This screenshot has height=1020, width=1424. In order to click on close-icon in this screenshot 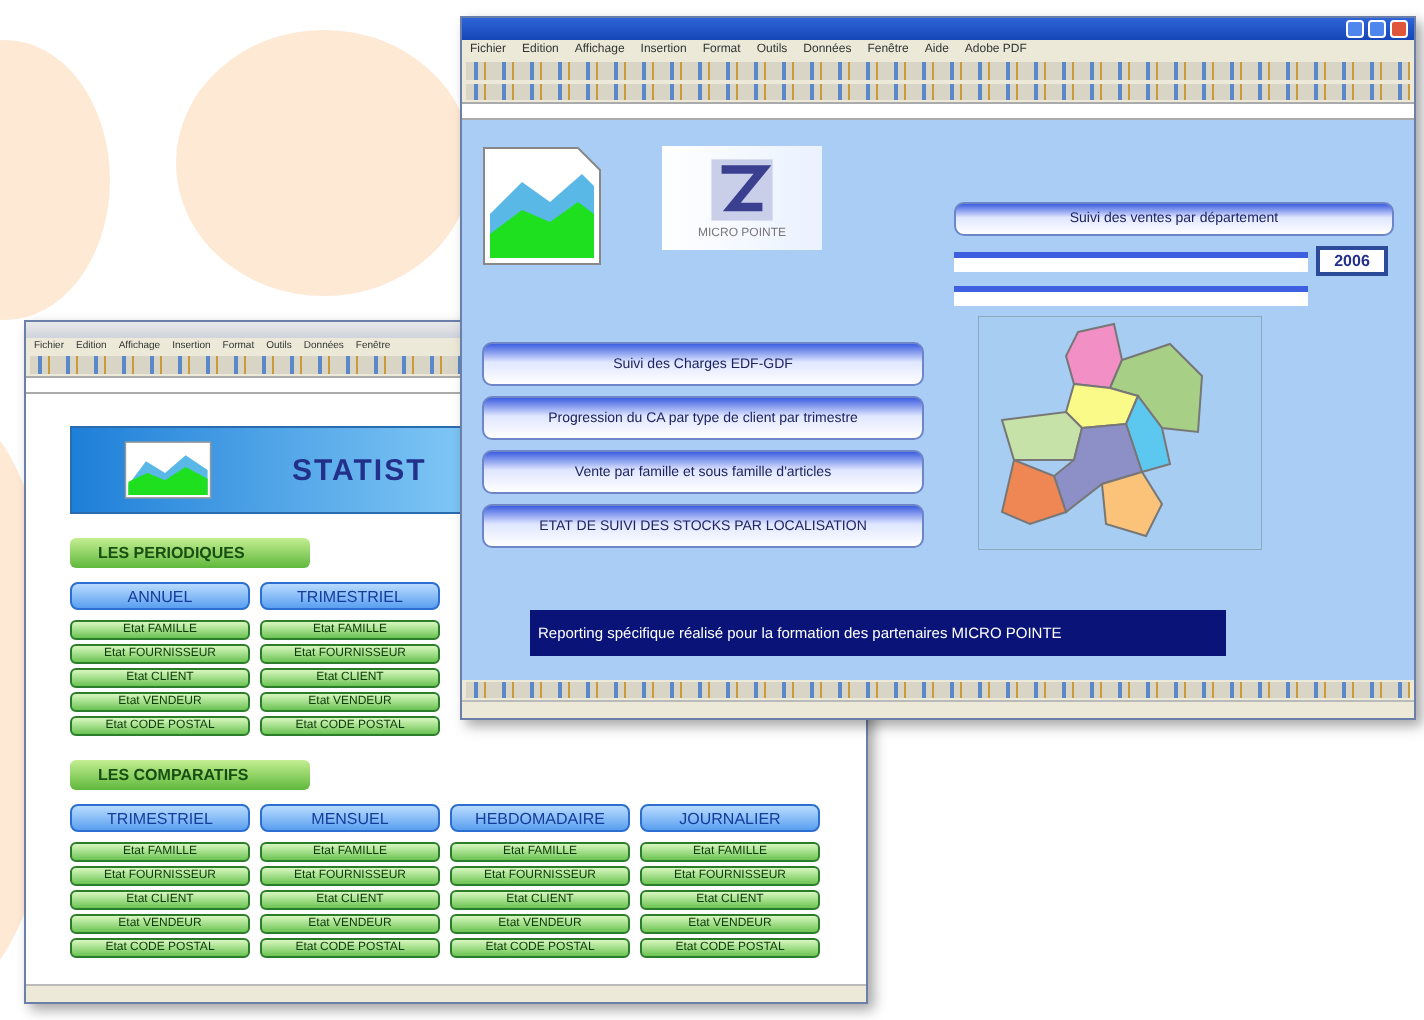, I will do `click(1399, 29)`.